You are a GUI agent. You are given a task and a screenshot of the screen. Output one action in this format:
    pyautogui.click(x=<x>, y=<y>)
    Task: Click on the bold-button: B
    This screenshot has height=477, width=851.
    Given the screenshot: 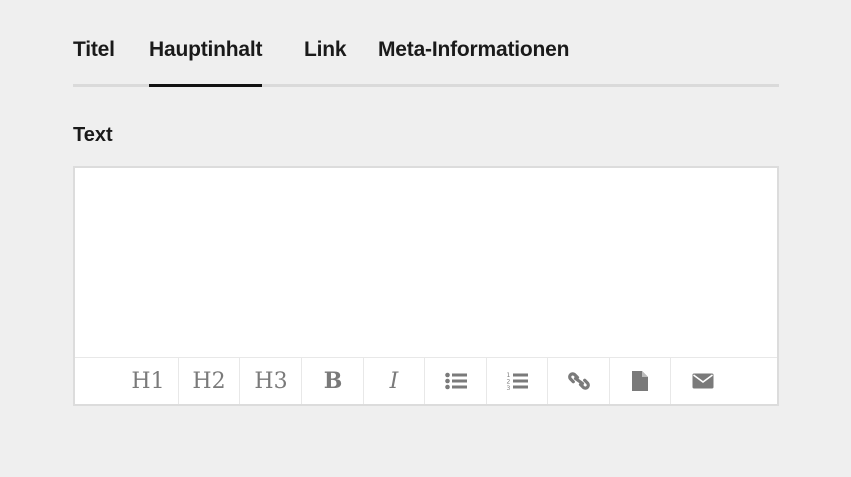 What is the action you would take?
    pyautogui.click(x=333, y=381)
    